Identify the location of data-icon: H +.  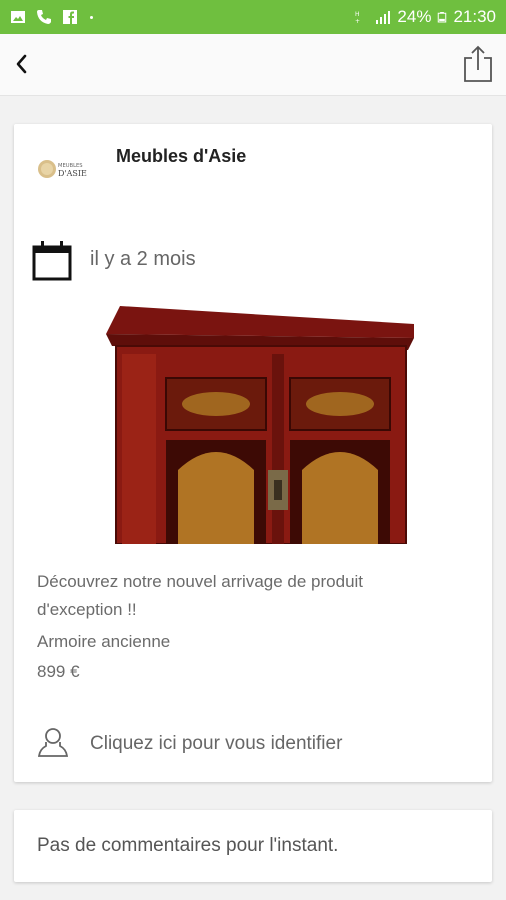
(357, 18).